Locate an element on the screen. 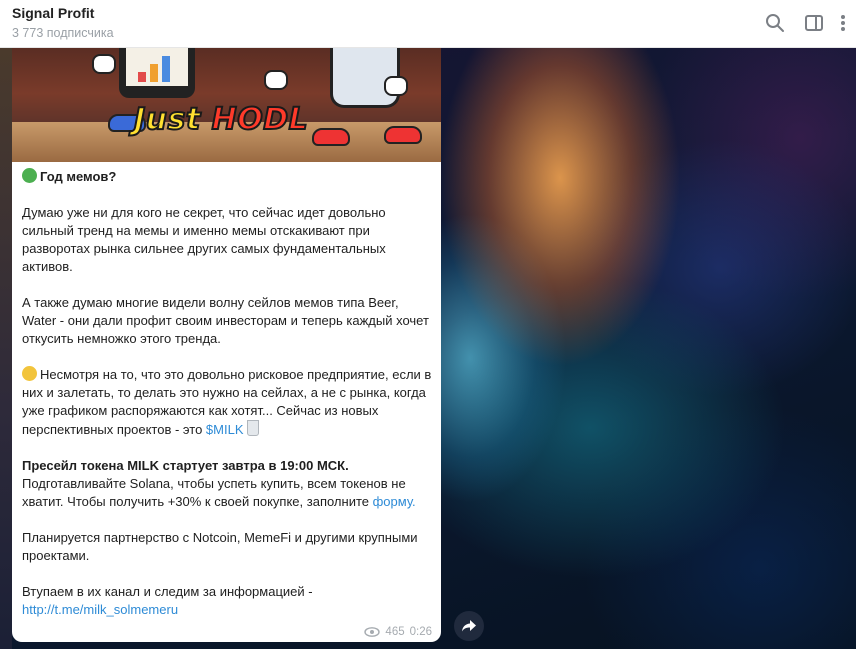 The height and width of the screenshot is (649, 856). view-count: 465 is located at coordinates (395, 632).